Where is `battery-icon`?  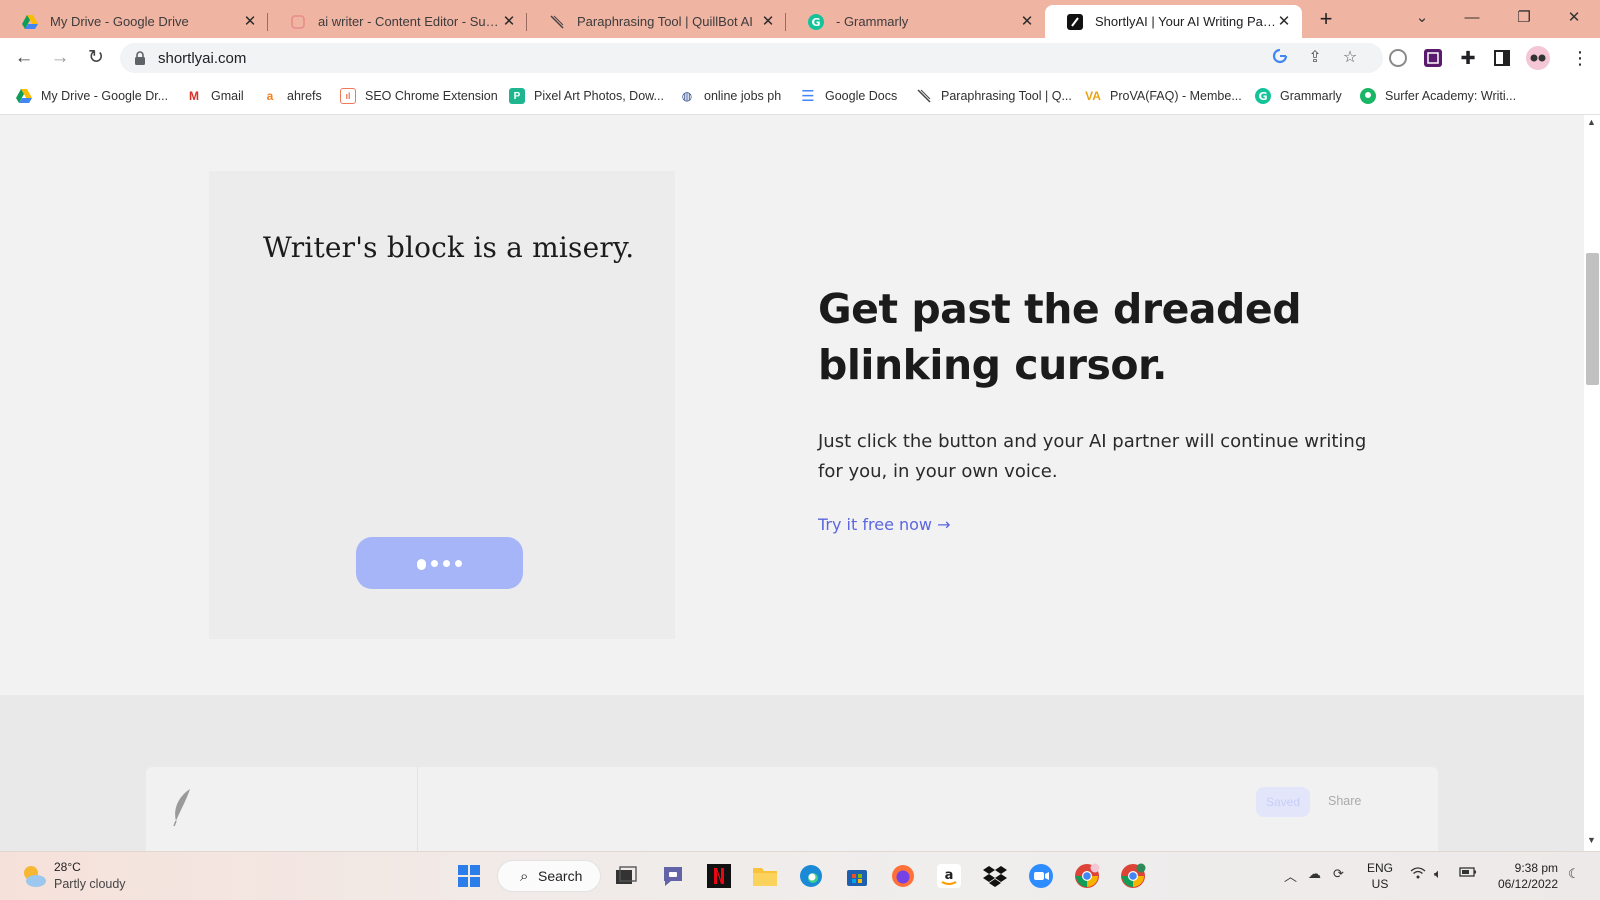 battery-icon is located at coordinates (1468, 873).